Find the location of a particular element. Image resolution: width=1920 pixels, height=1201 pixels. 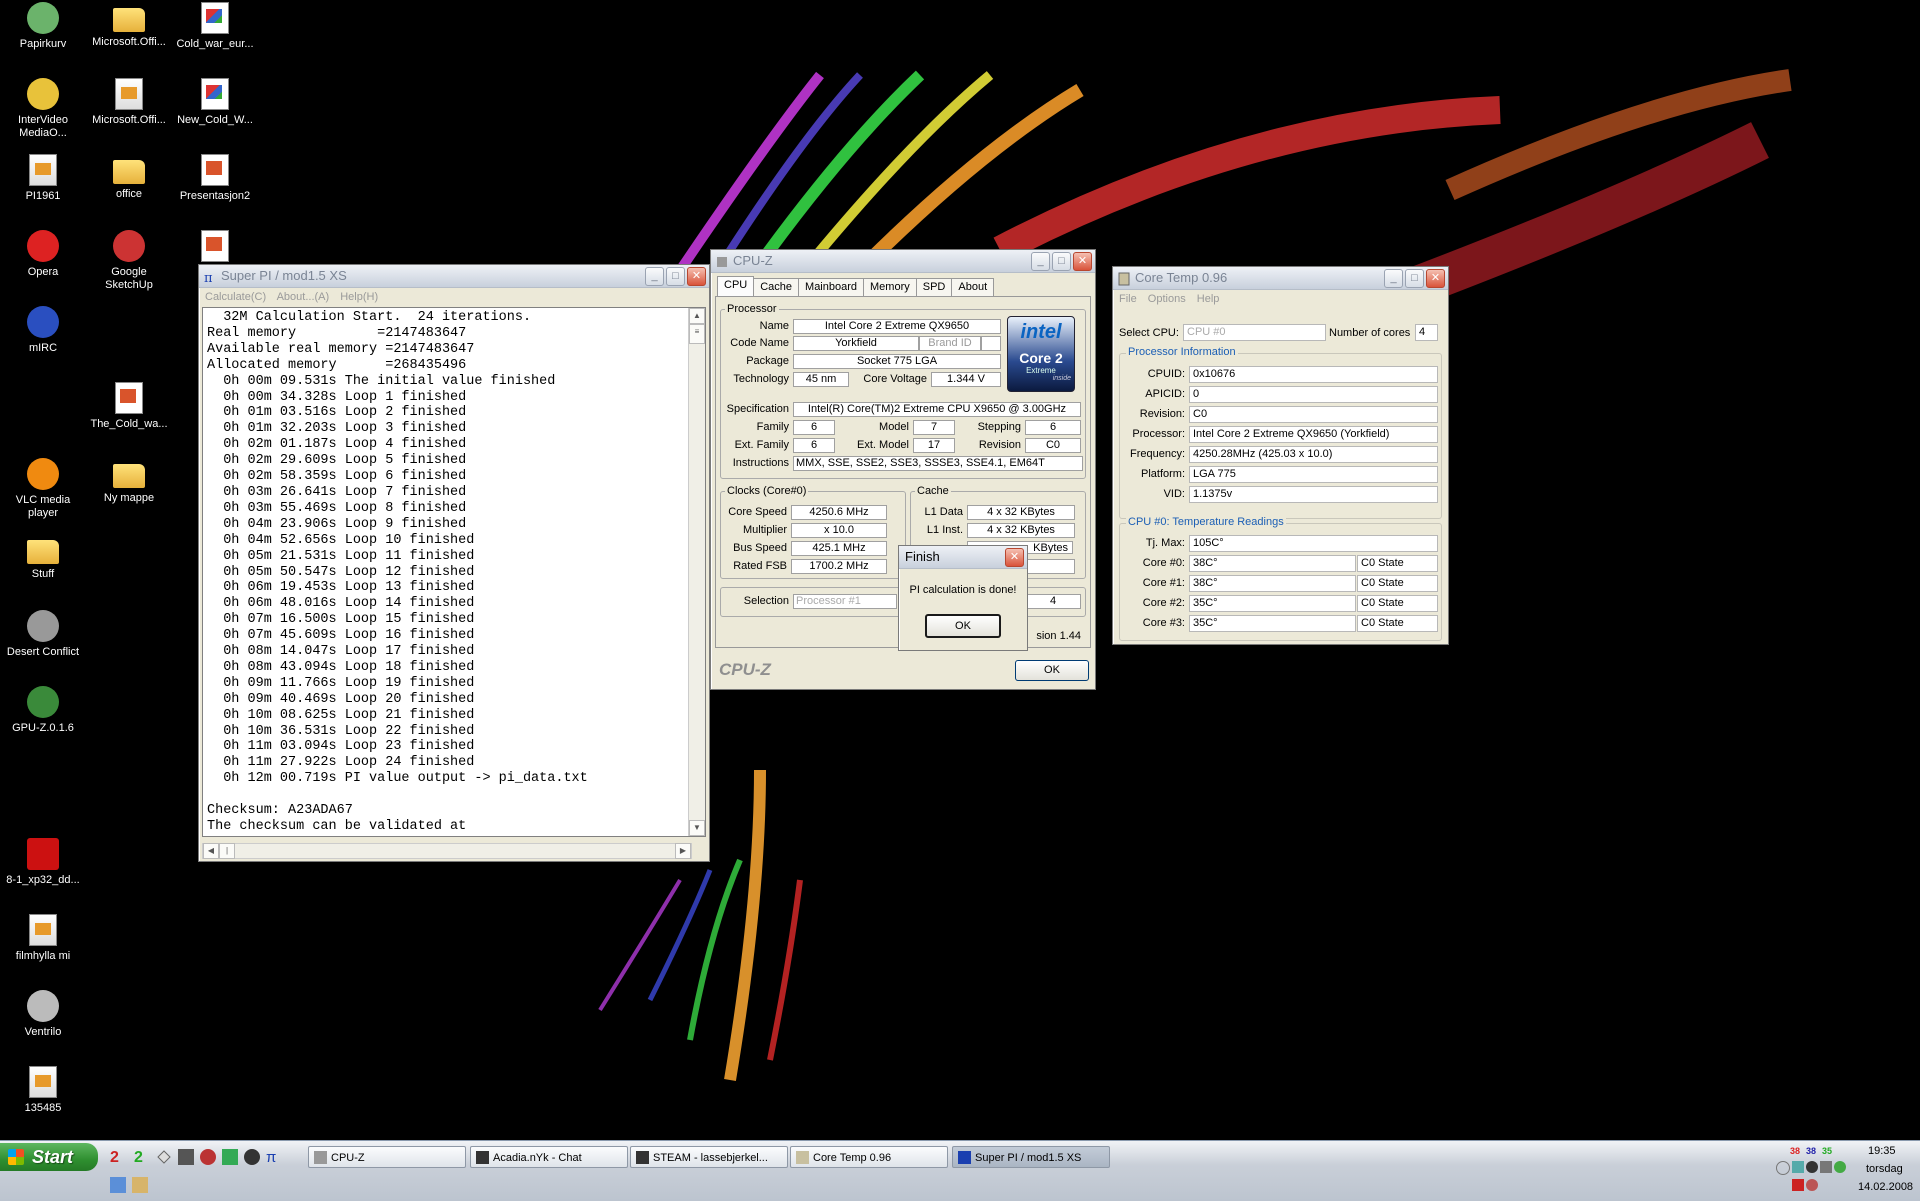

quicklaunch-show-desktop-icon is located at coordinates (118, 1185).